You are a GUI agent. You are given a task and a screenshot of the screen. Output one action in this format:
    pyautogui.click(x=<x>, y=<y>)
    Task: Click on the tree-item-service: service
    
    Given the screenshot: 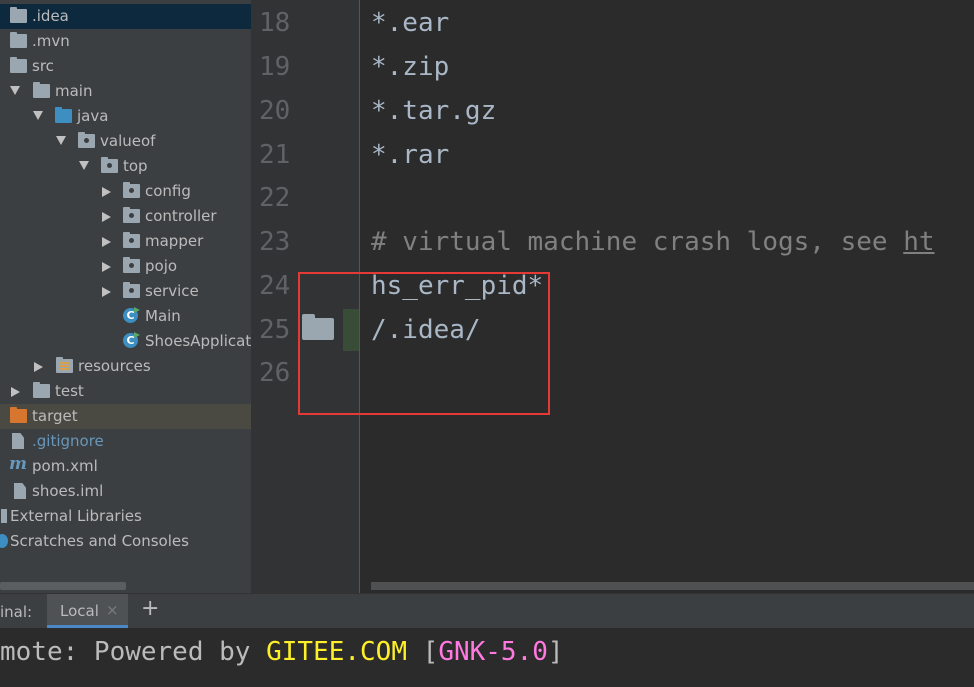 What is the action you would take?
    pyautogui.click(x=125, y=291)
    